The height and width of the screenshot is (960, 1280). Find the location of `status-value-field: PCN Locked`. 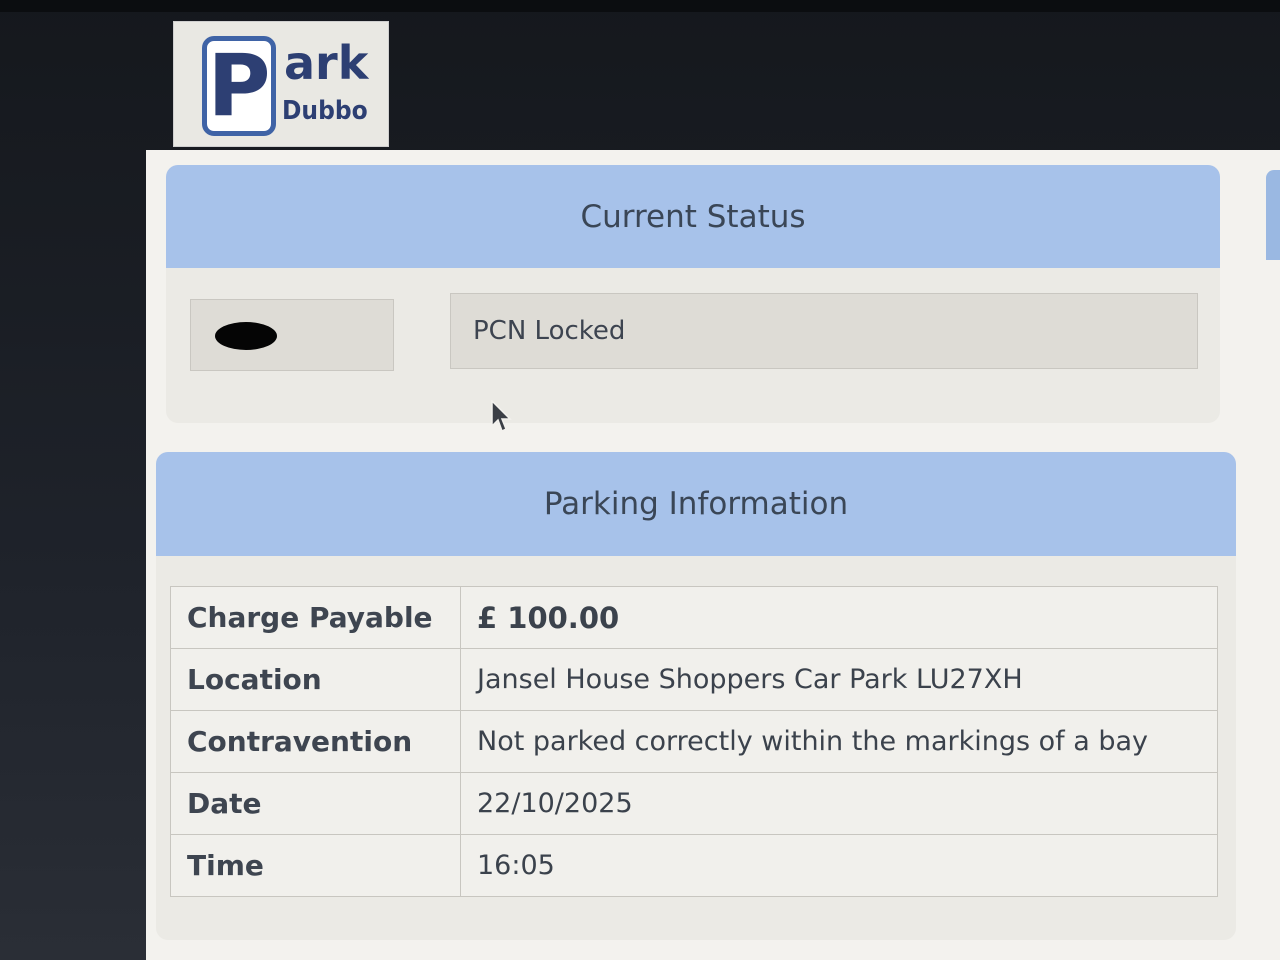

status-value-field: PCN Locked is located at coordinates (824, 331).